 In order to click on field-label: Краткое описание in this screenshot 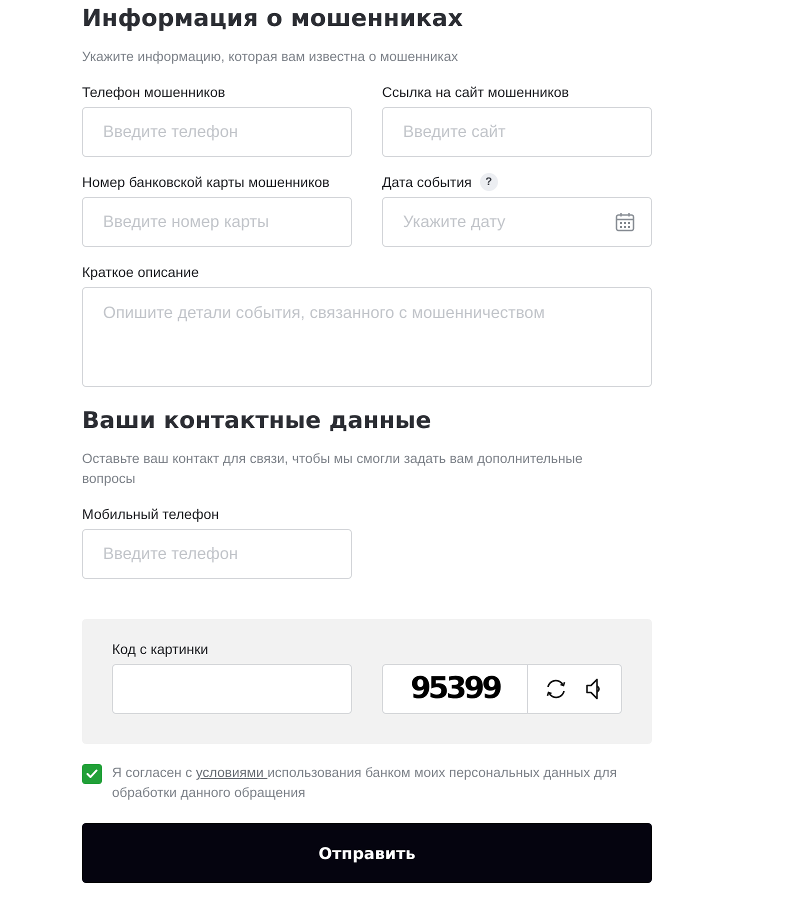, I will do `click(140, 272)`.